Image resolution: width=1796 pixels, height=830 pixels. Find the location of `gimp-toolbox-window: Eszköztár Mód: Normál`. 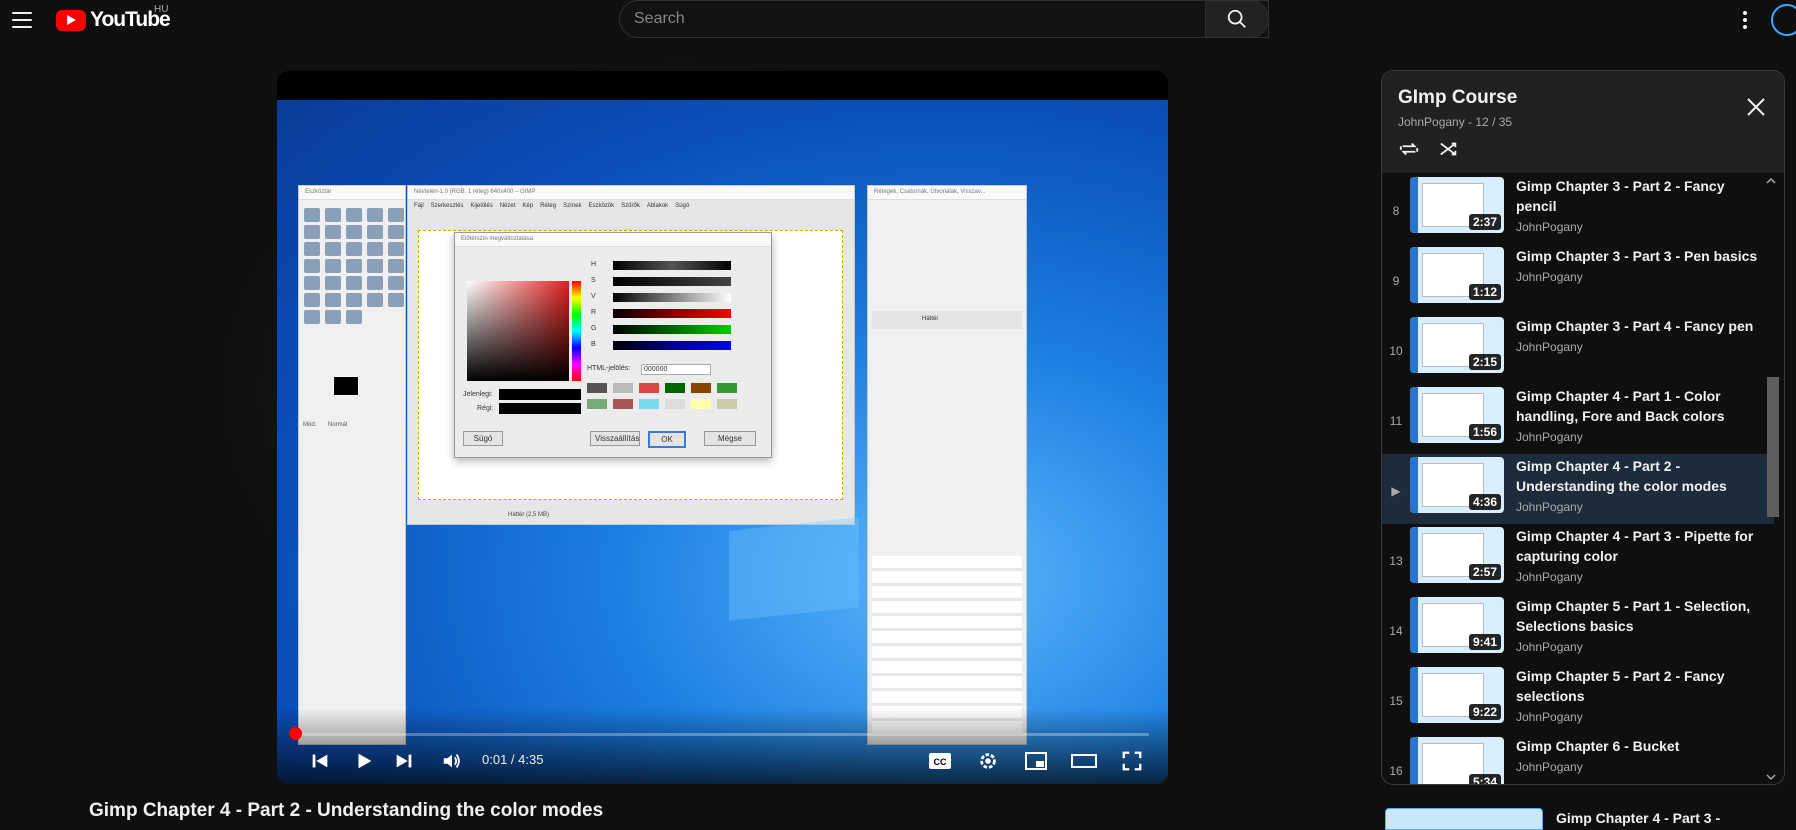

gimp-toolbox-window: Eszköztár Mód: Normál is located at coordinates (352, 465).